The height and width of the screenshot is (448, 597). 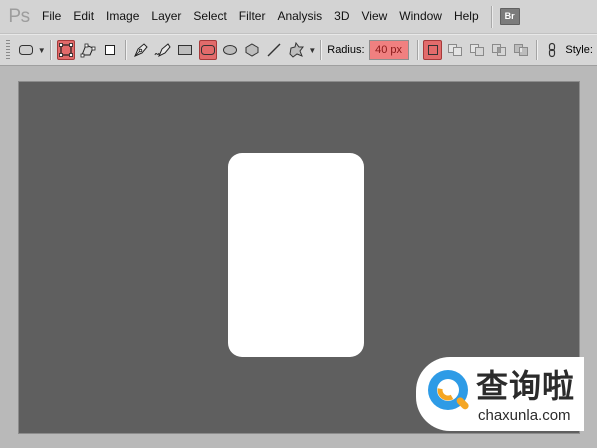 What do you see at coordinates (579, 50) in the screenshot?
I see `style-label: Style:` at bounding box center [579, 50].